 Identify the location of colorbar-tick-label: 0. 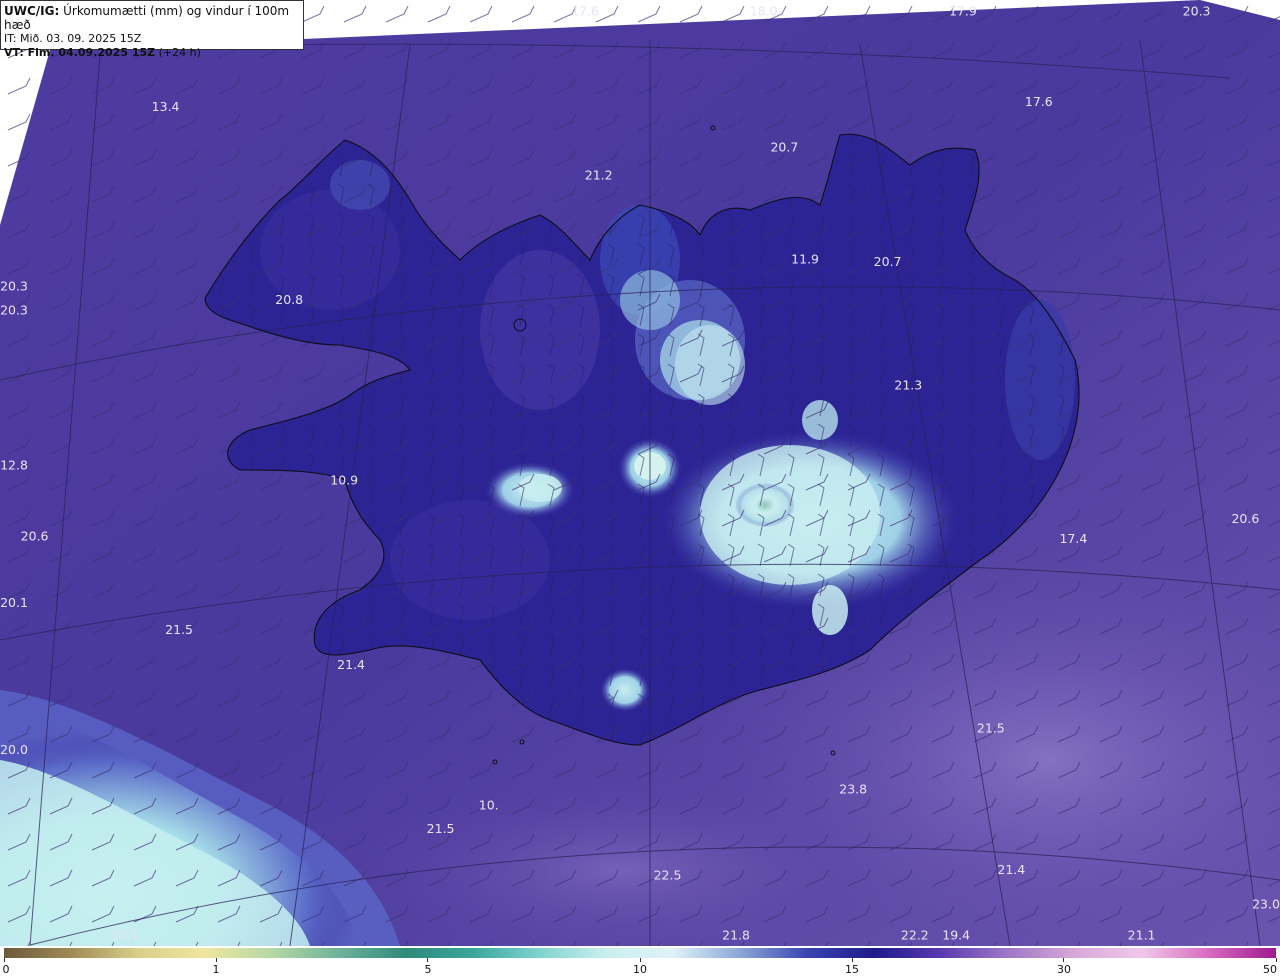
(6, 969).